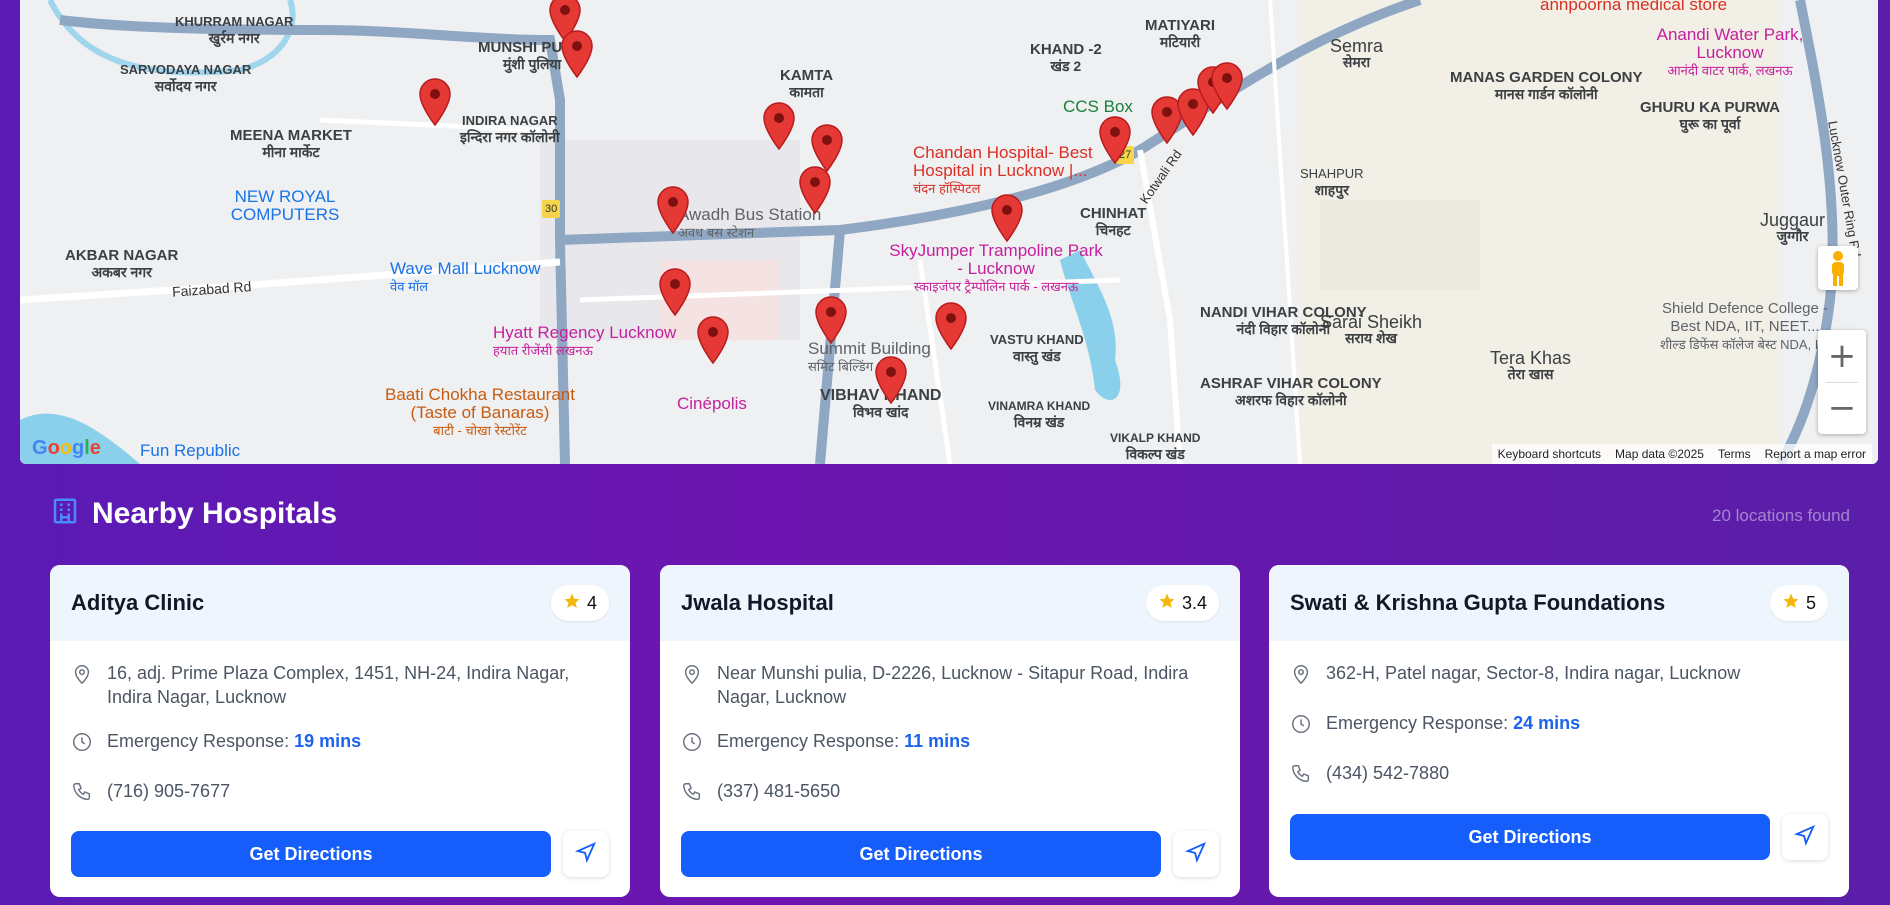 The image size is (1890, 905). I want to click on poi-label: Summit Building समिट बिल्डिंग, so click(869, 358).